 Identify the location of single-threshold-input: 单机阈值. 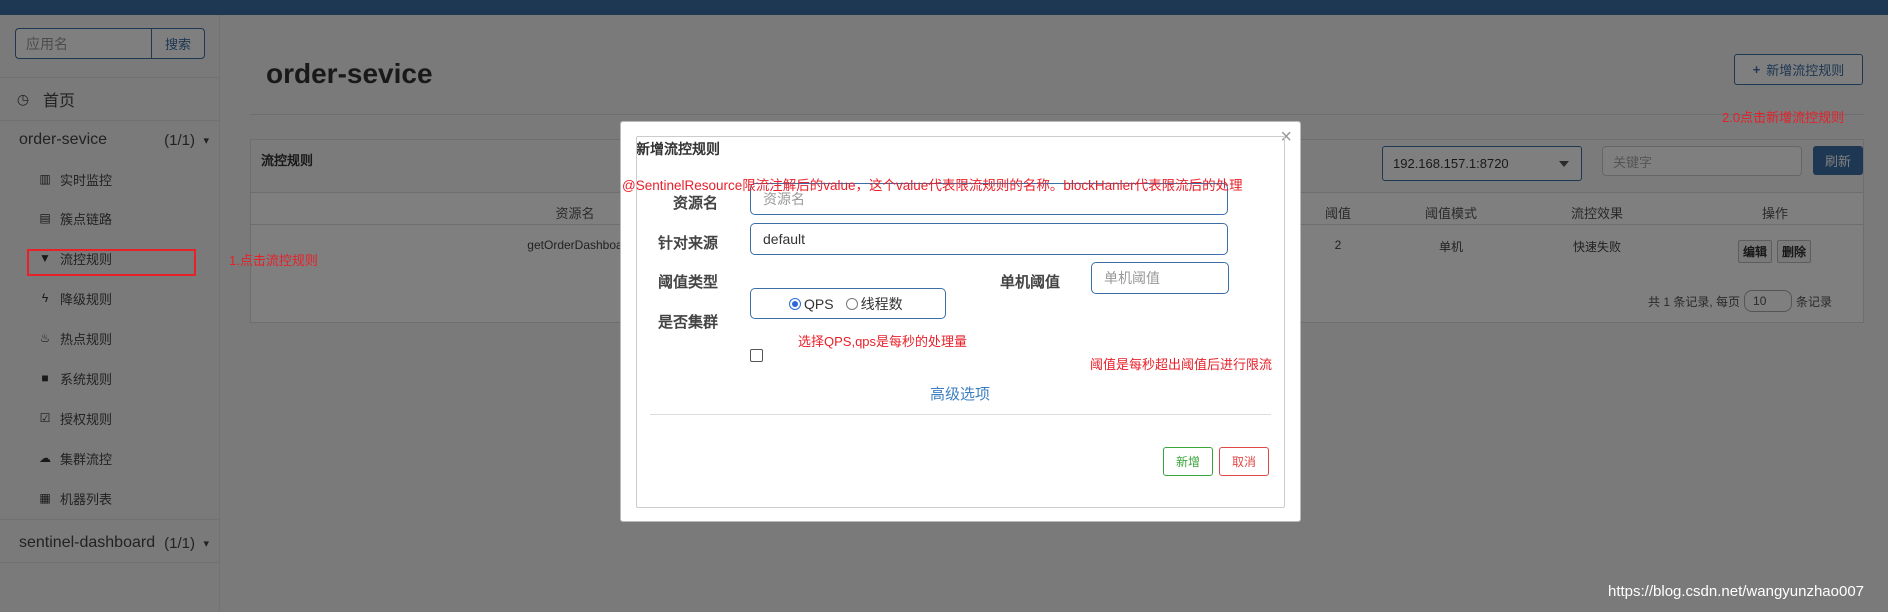
(1160, 278).